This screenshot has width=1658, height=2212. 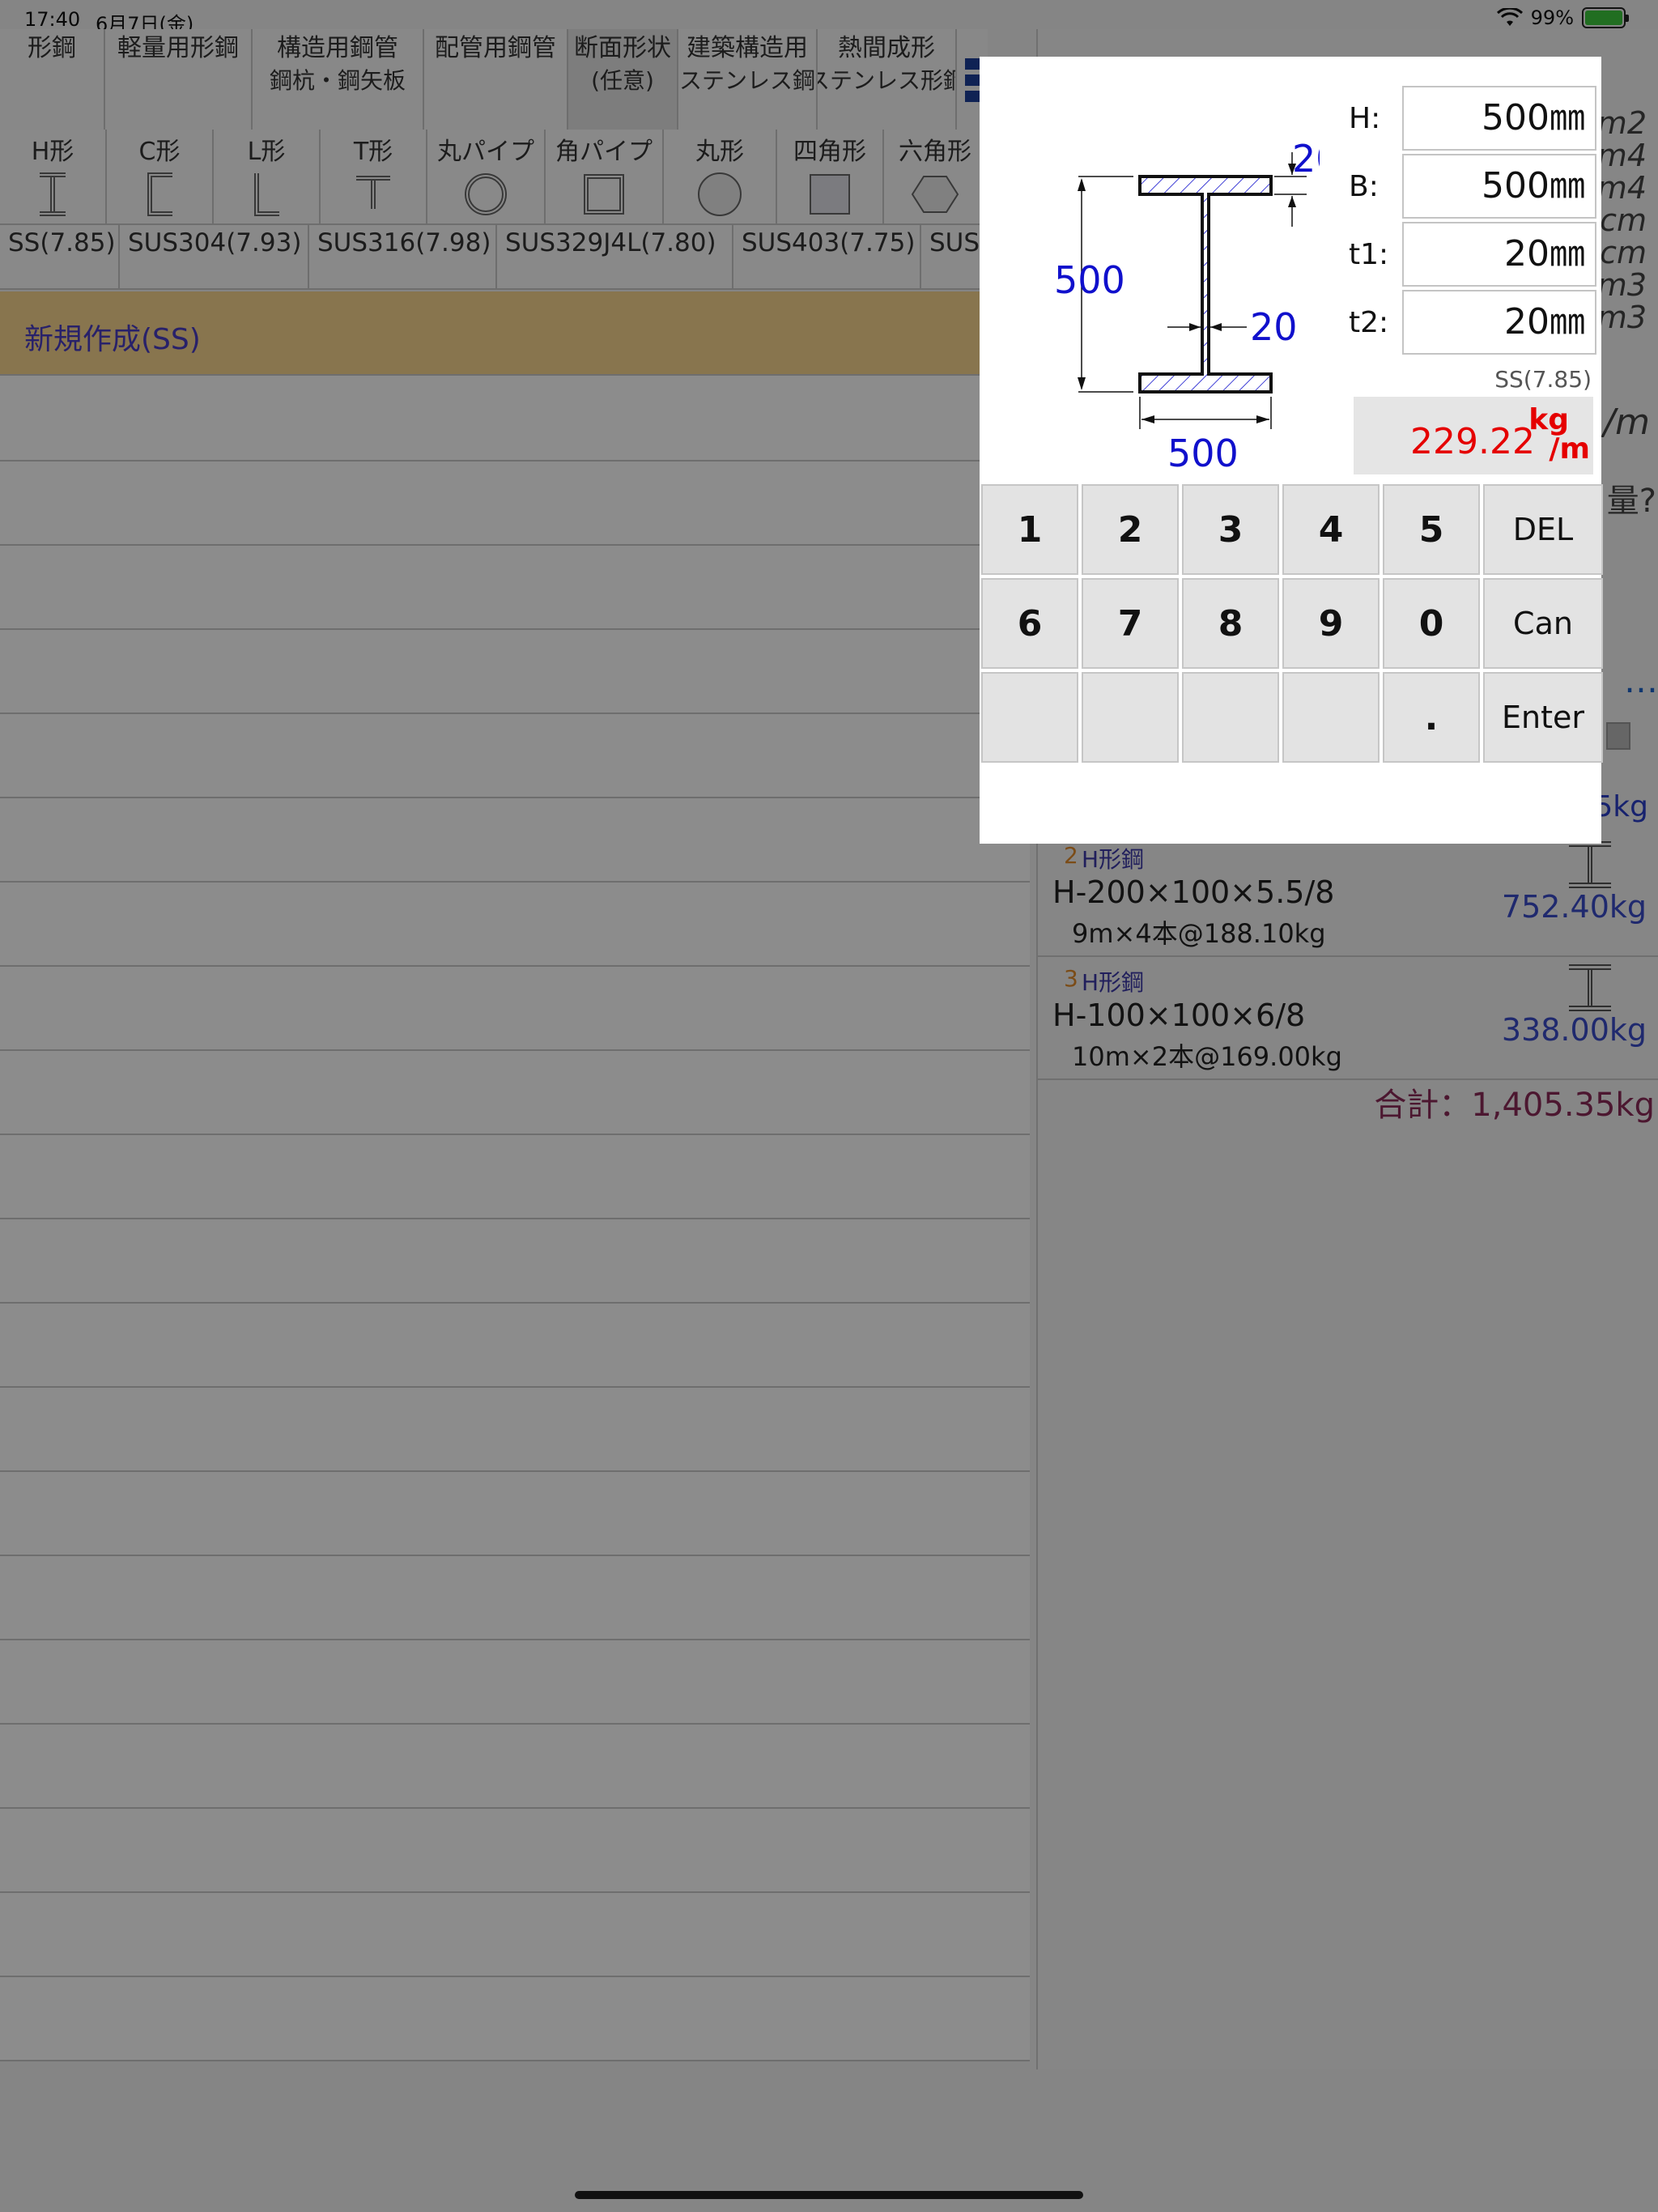 What do you see at coordinates (1369, 254) in the screenshot?
I see `field-label: t1:` at bounding box center [1369, 254].